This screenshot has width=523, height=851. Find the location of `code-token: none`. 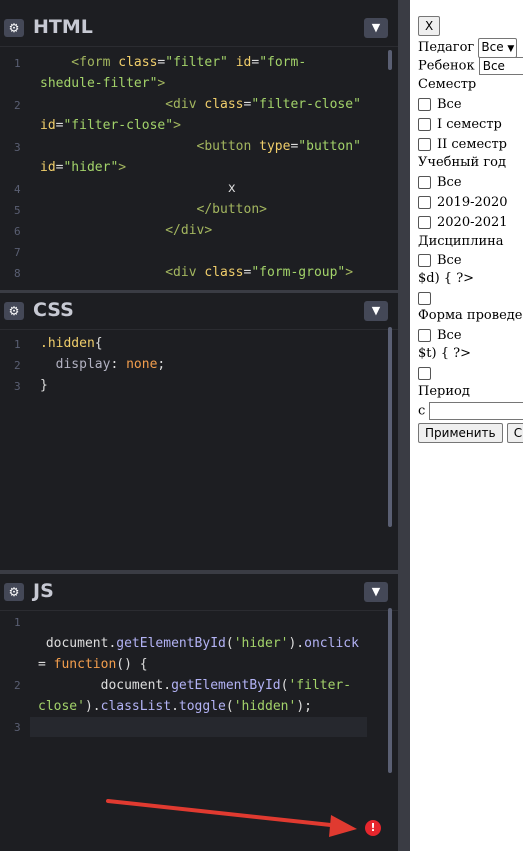

code-token: none is located at coordinates (142, 364).